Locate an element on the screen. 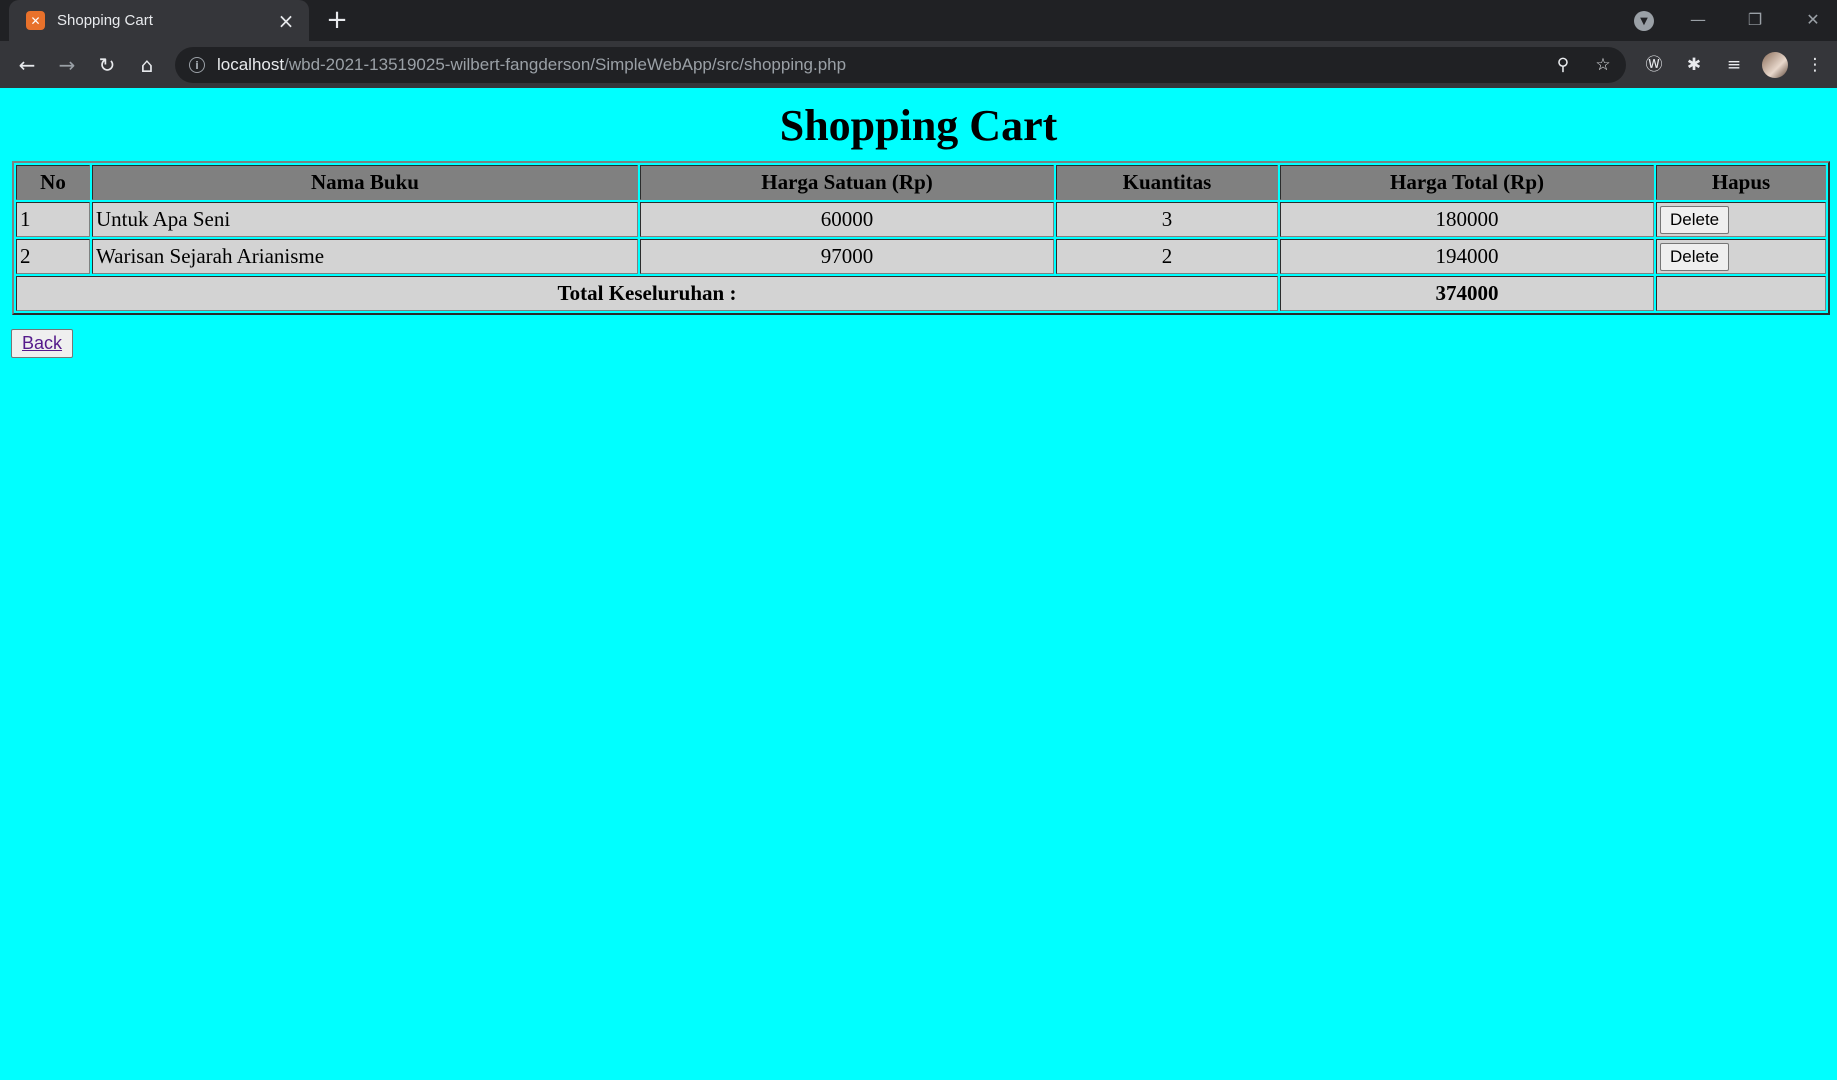 Image resolution: width=1837 pixels, height=1080 pixels. close-window-button: ✕ is located at coordinates (1813, 20).